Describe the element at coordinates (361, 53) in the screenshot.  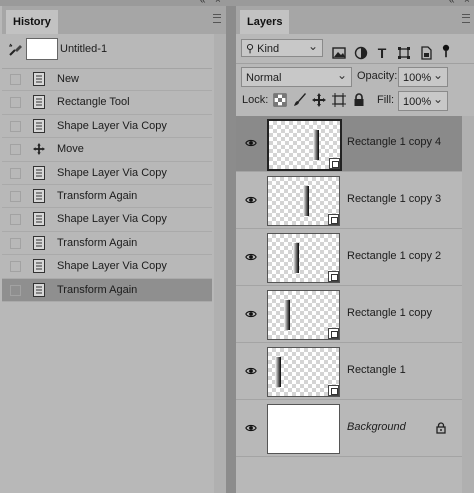
I see `adjustment-filter-icon` at that location.